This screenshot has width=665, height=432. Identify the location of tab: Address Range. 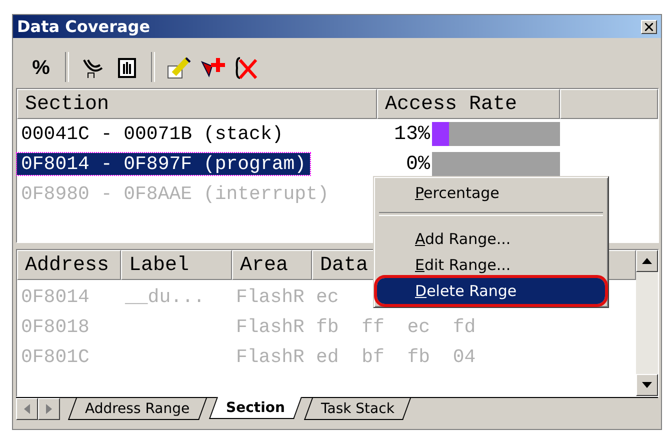
(137, 409).